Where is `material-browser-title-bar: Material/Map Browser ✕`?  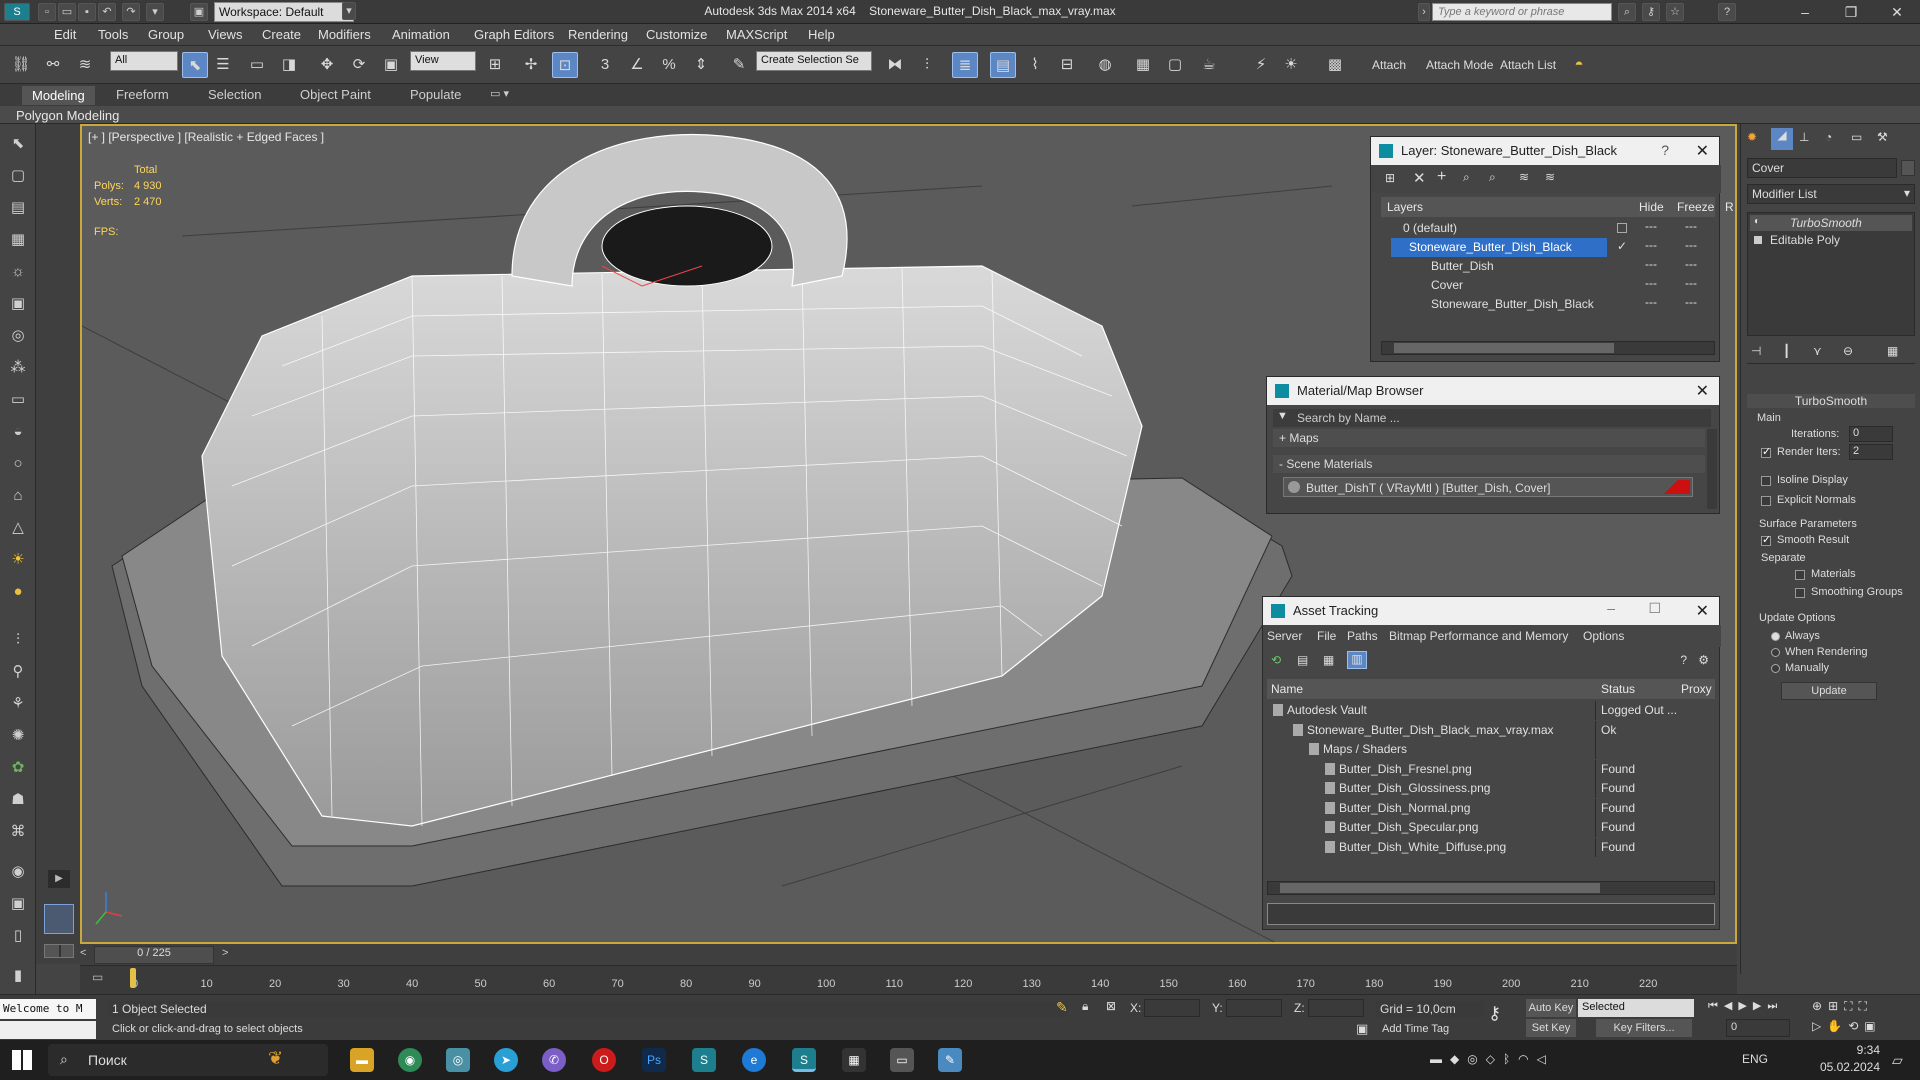 material-browser-title-bar: Material/Map Browser ✕ is located at coordinates (1493, 391).